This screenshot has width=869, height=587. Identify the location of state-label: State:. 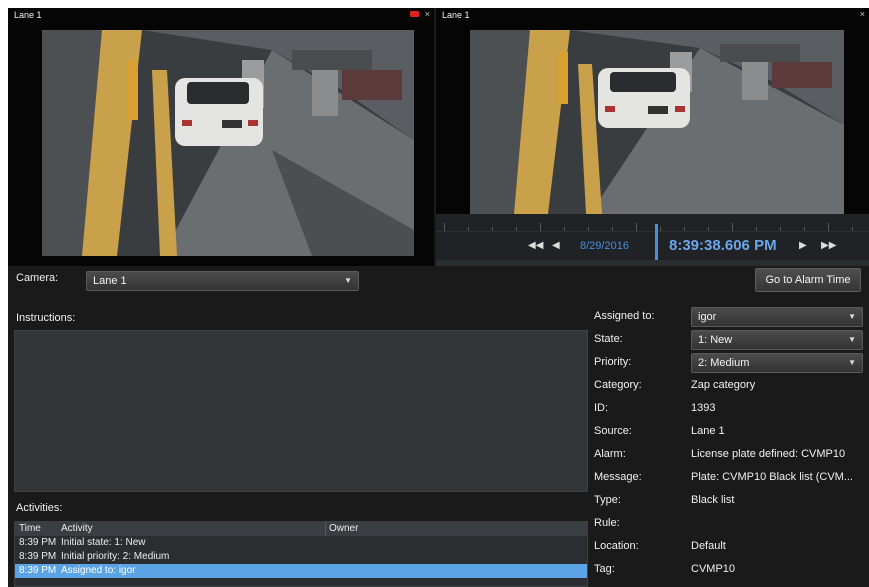
(608, 339).